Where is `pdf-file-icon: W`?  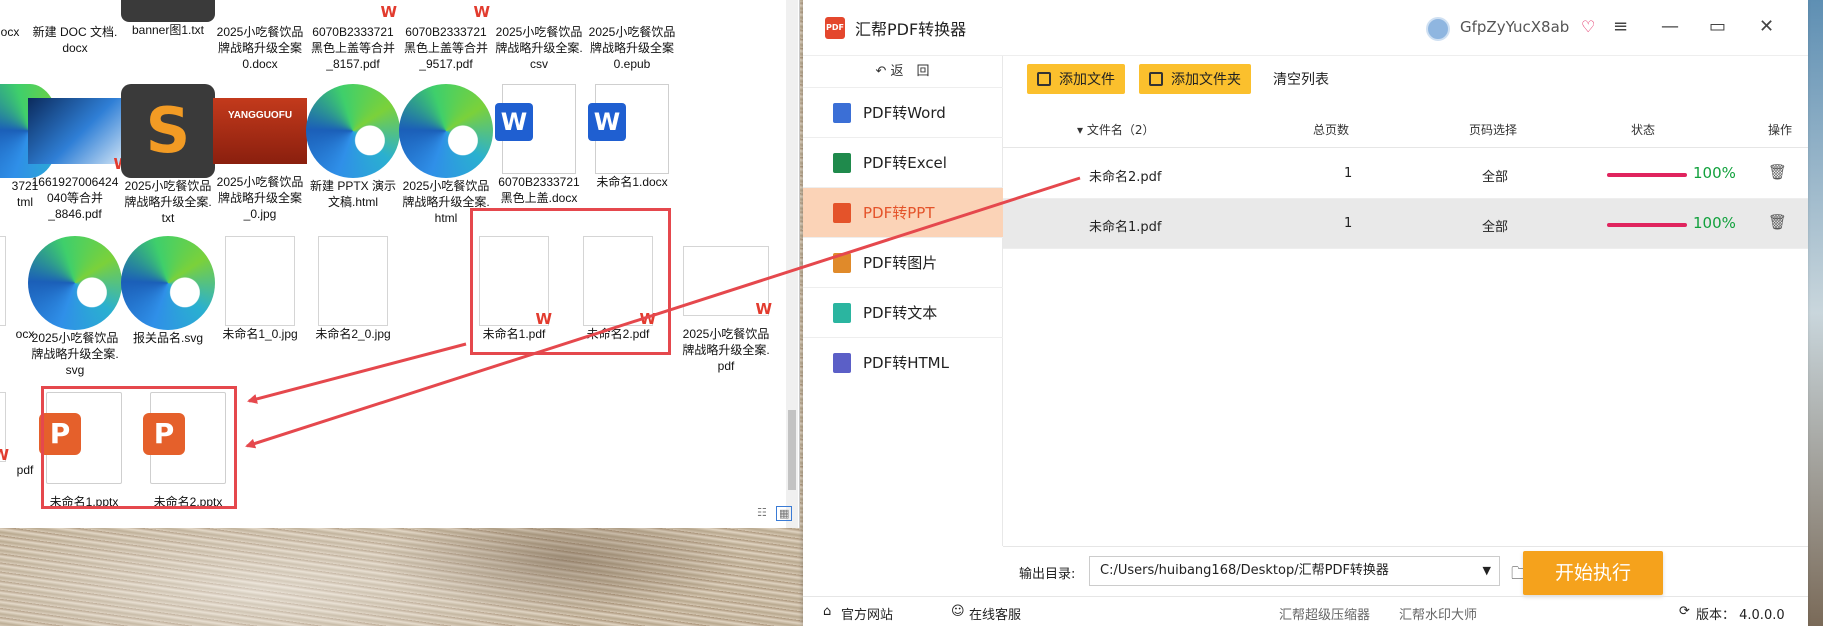 pdf-file-icon: W is located at coordinates (727, 281).